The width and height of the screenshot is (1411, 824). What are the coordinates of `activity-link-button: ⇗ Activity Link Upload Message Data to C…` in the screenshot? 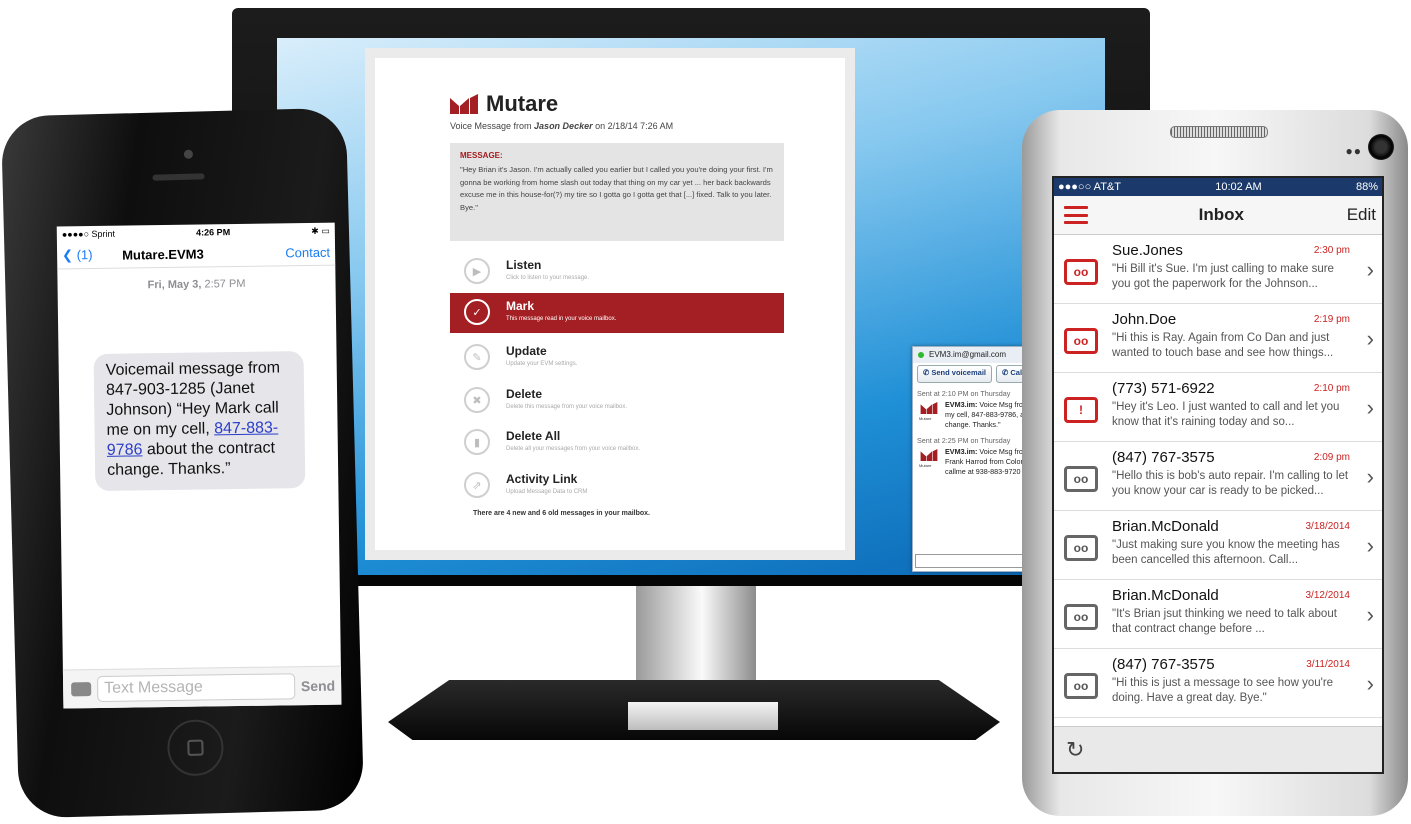 It's located at (617, 486).